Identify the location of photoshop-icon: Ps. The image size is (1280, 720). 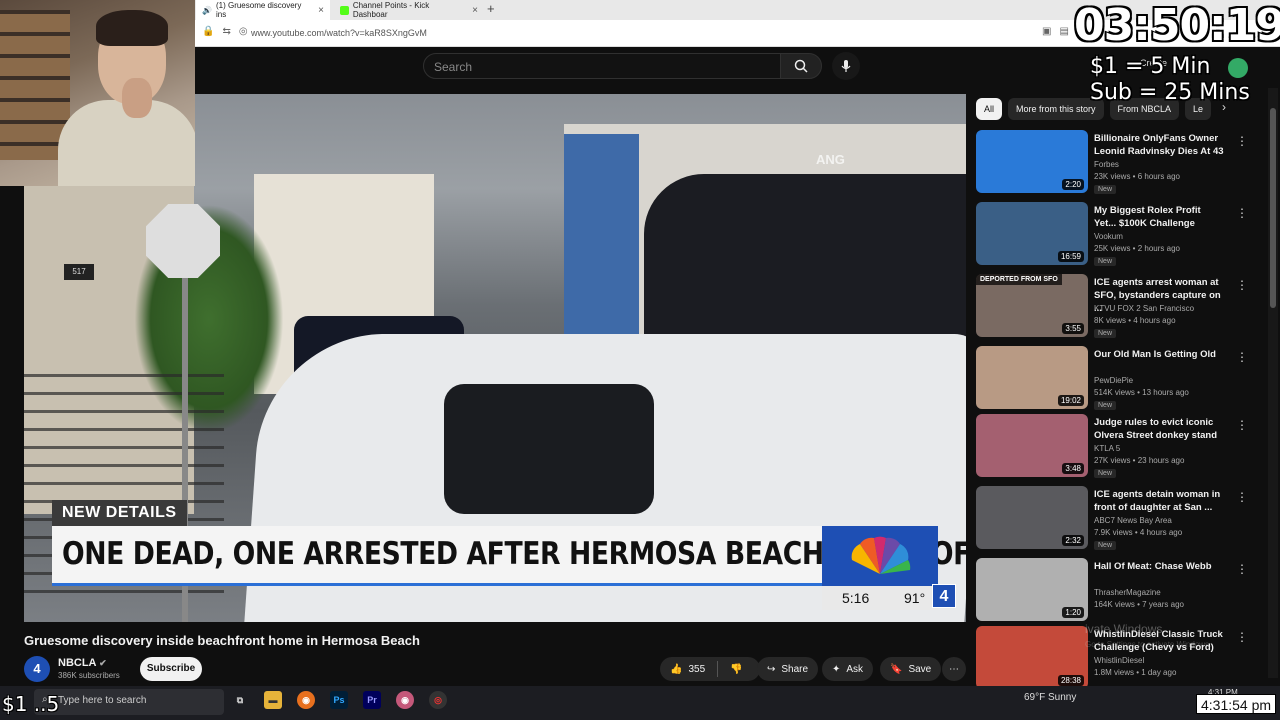
(339, 700).